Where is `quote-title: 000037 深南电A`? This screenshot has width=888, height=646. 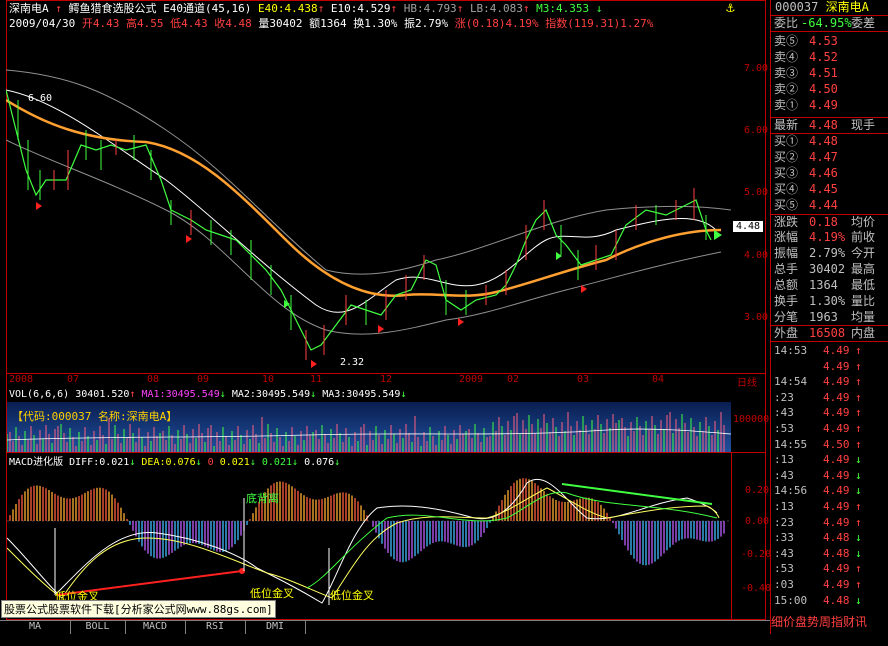 quote-title: 000037 深南电A is located at coordinates (829, 8).